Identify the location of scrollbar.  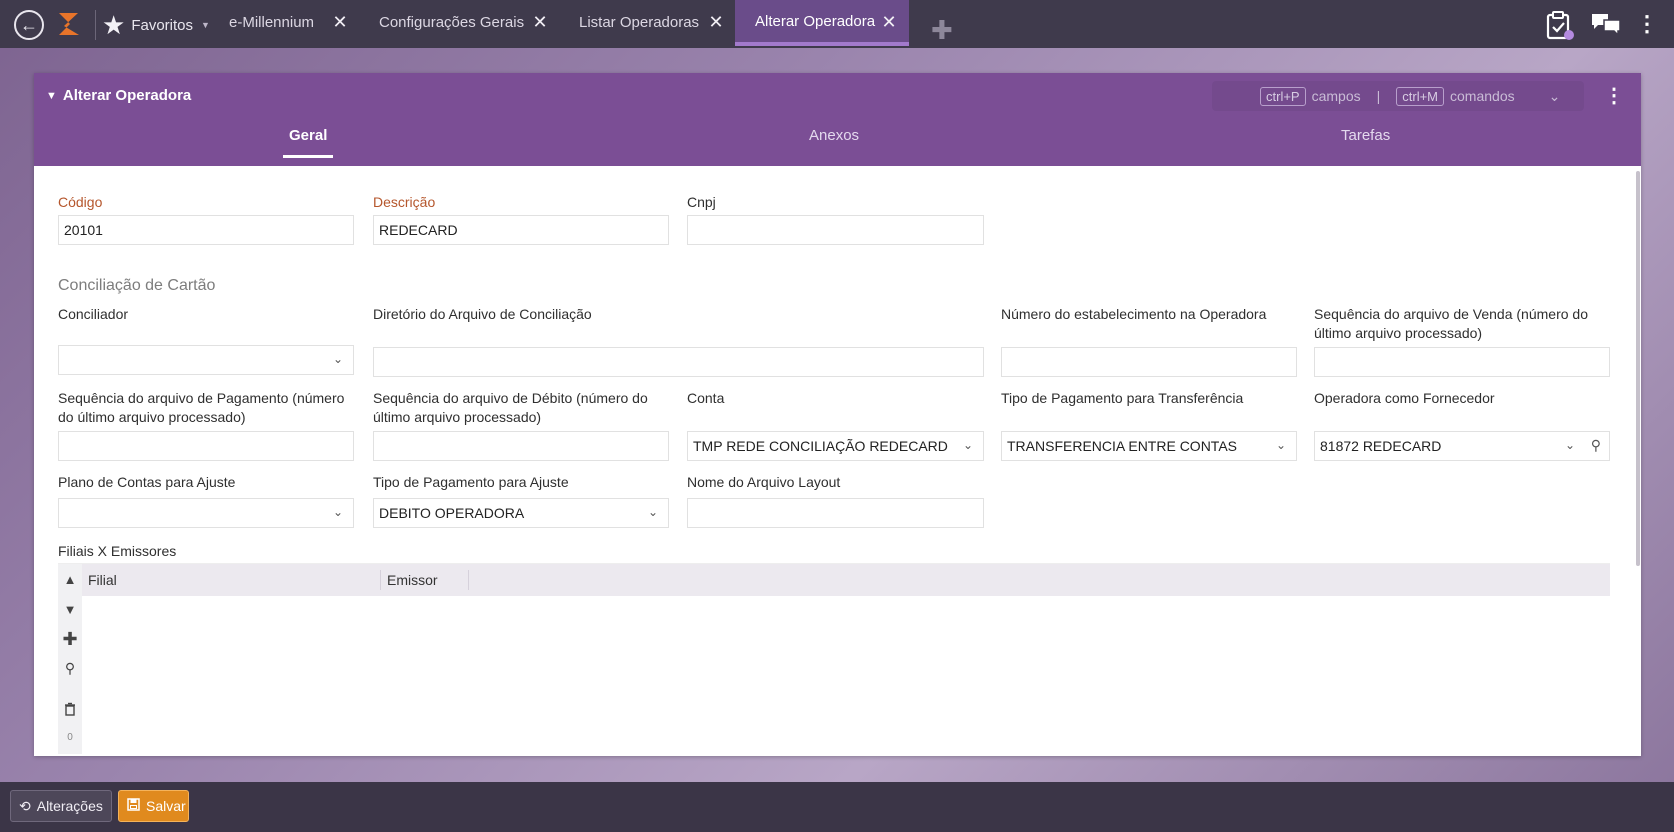
(1638, 368).